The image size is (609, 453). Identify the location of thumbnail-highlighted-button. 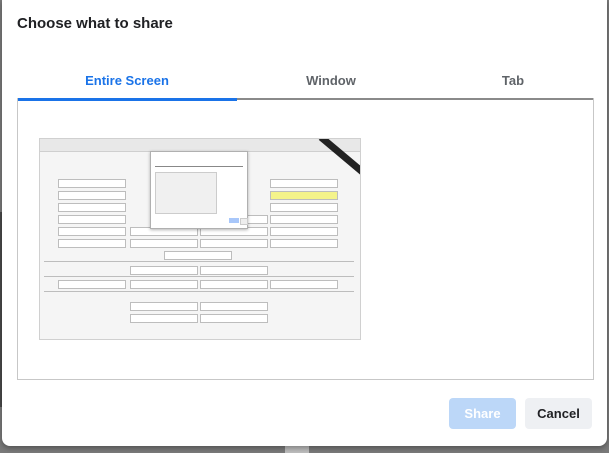
(304, 195).